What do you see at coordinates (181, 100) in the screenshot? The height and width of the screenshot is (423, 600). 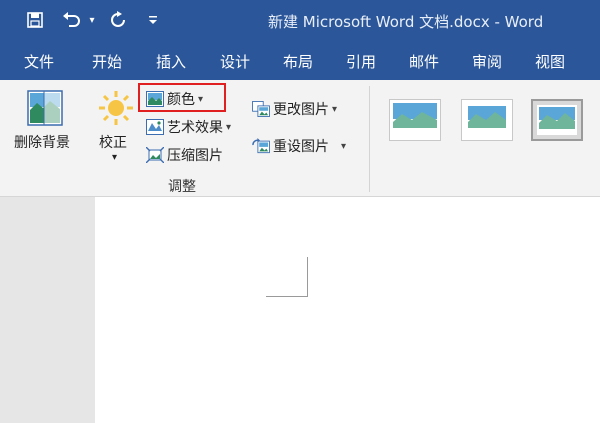 I see `color-label: 颜色` at bounding box center [181, 100].